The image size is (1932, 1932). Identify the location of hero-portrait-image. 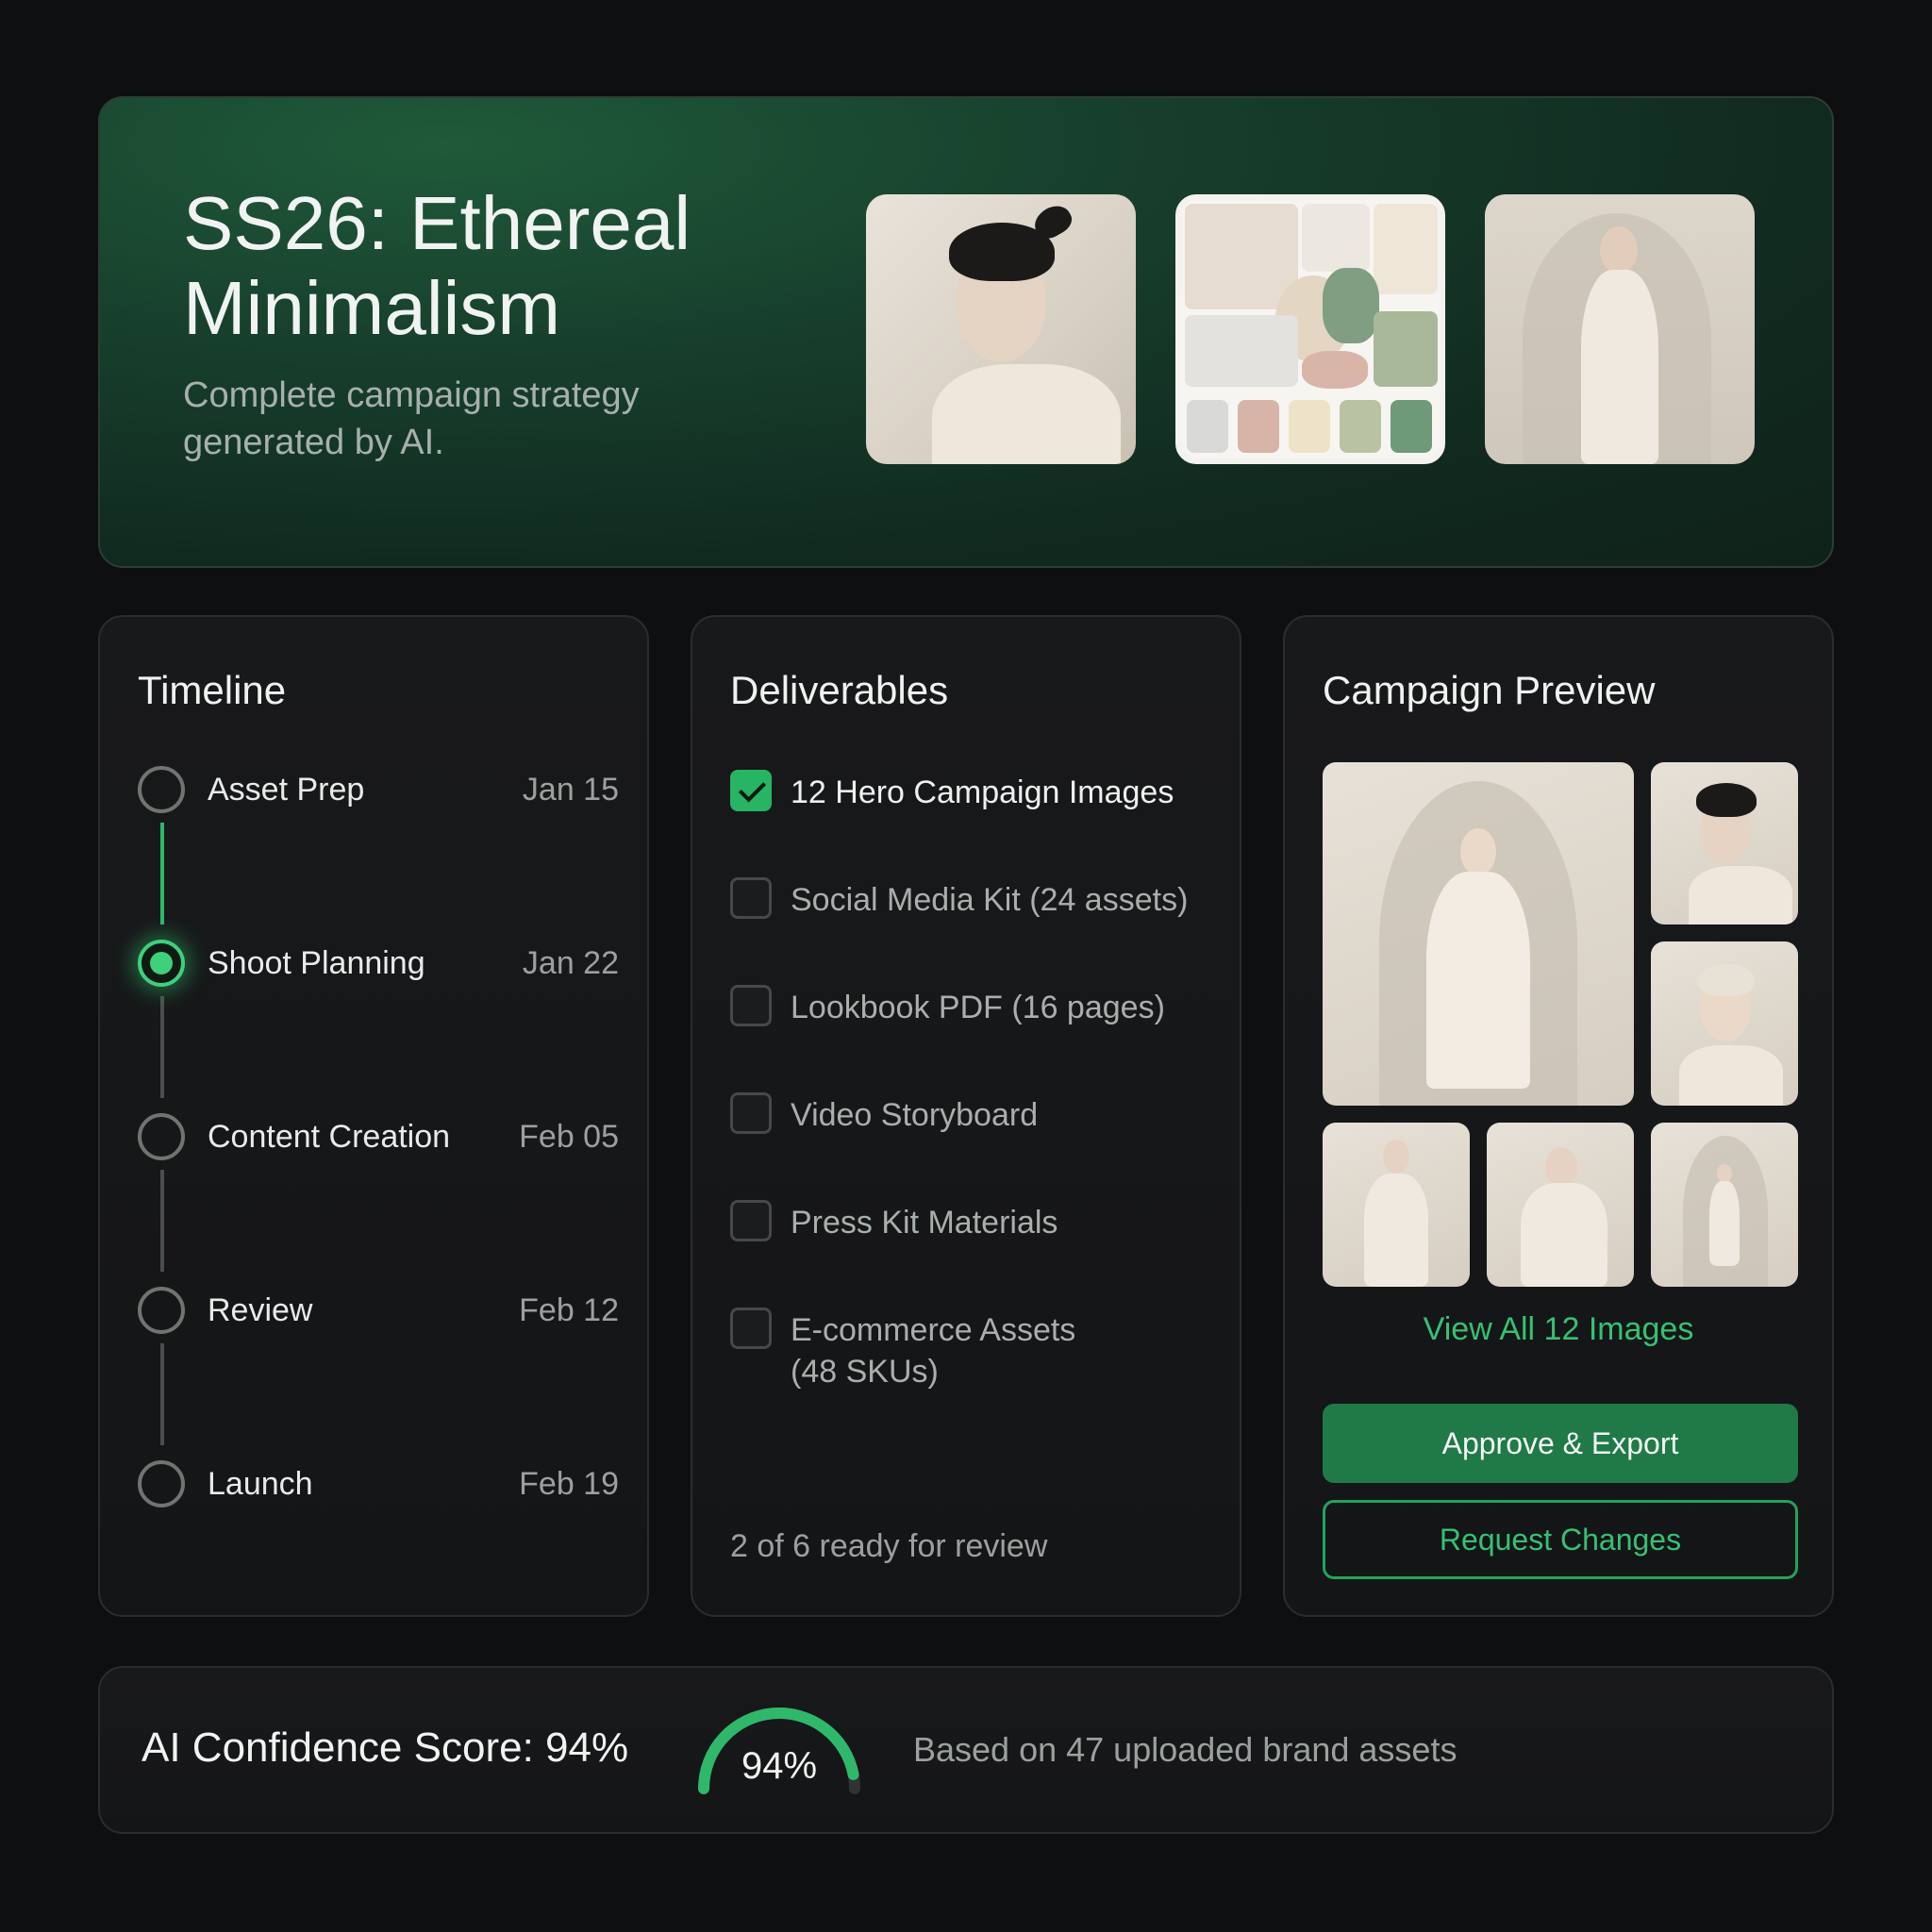
(1001, 329).